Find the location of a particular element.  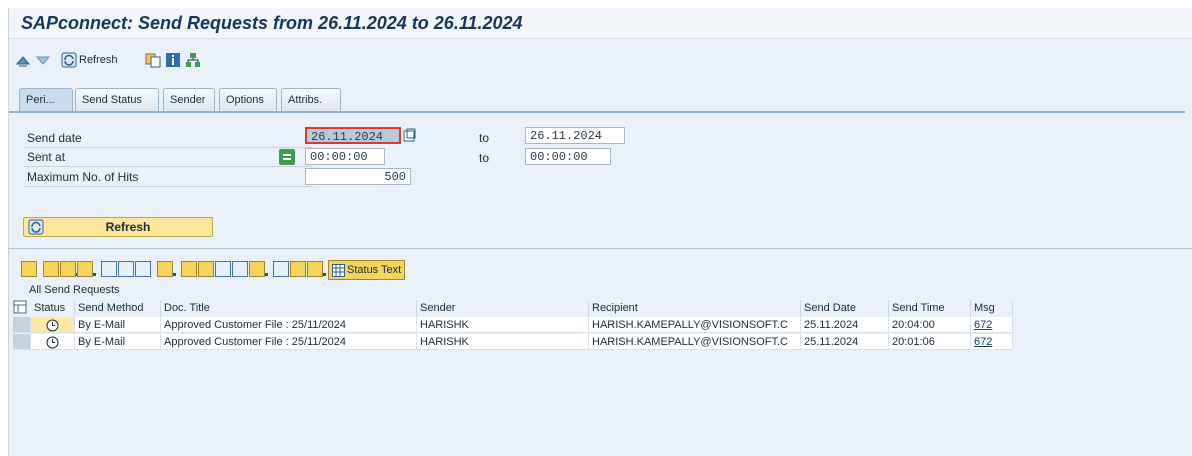

sent-at-from-field: 00:00:00 is located at coordinates (345, 156).